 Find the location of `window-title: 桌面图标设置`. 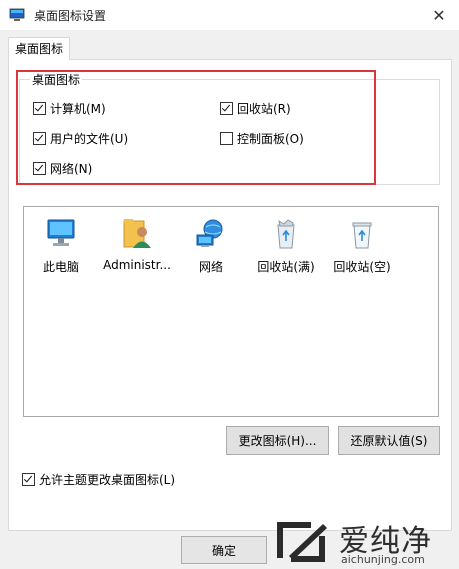

window-title: 桌面图标设置 is located at coordinates (70, 16).